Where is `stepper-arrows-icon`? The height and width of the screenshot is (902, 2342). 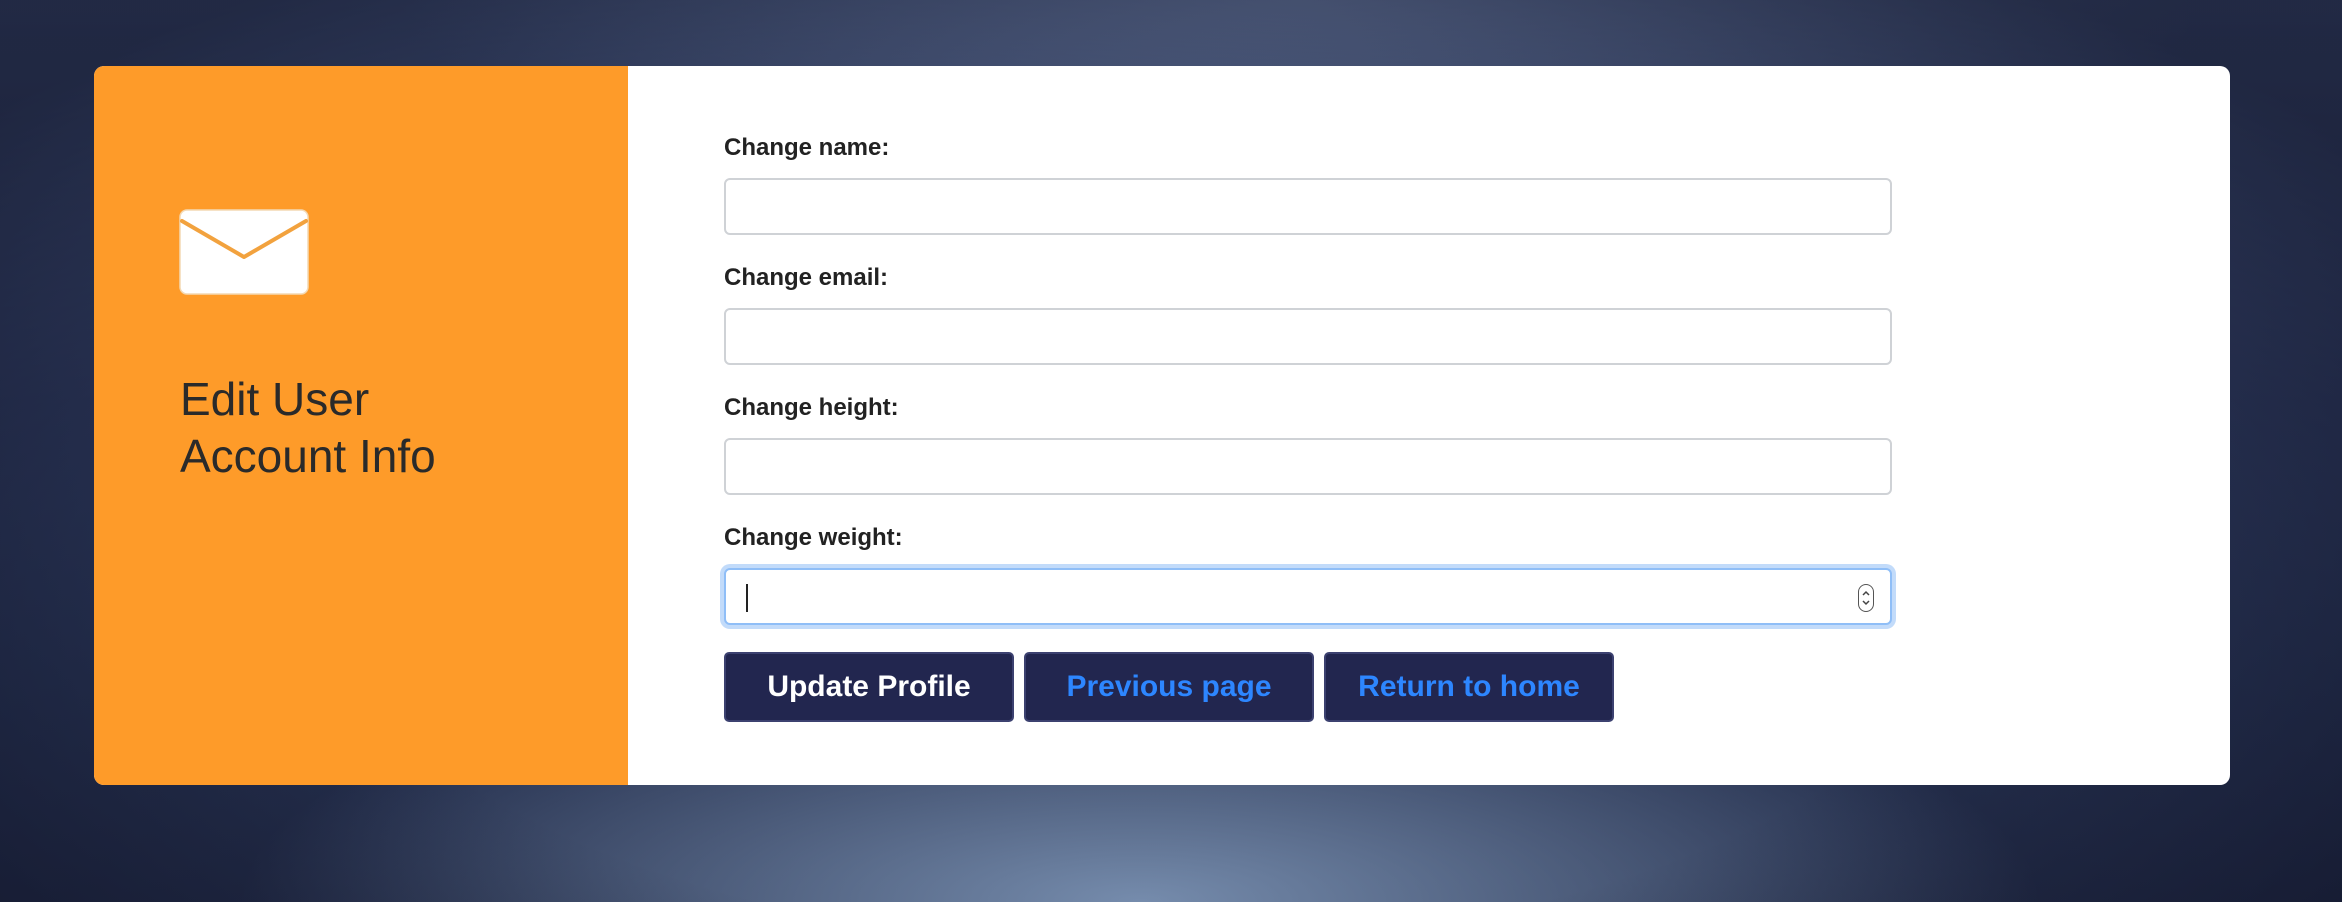 stepper-arrows-icon is located at coordinates (1866, 598).